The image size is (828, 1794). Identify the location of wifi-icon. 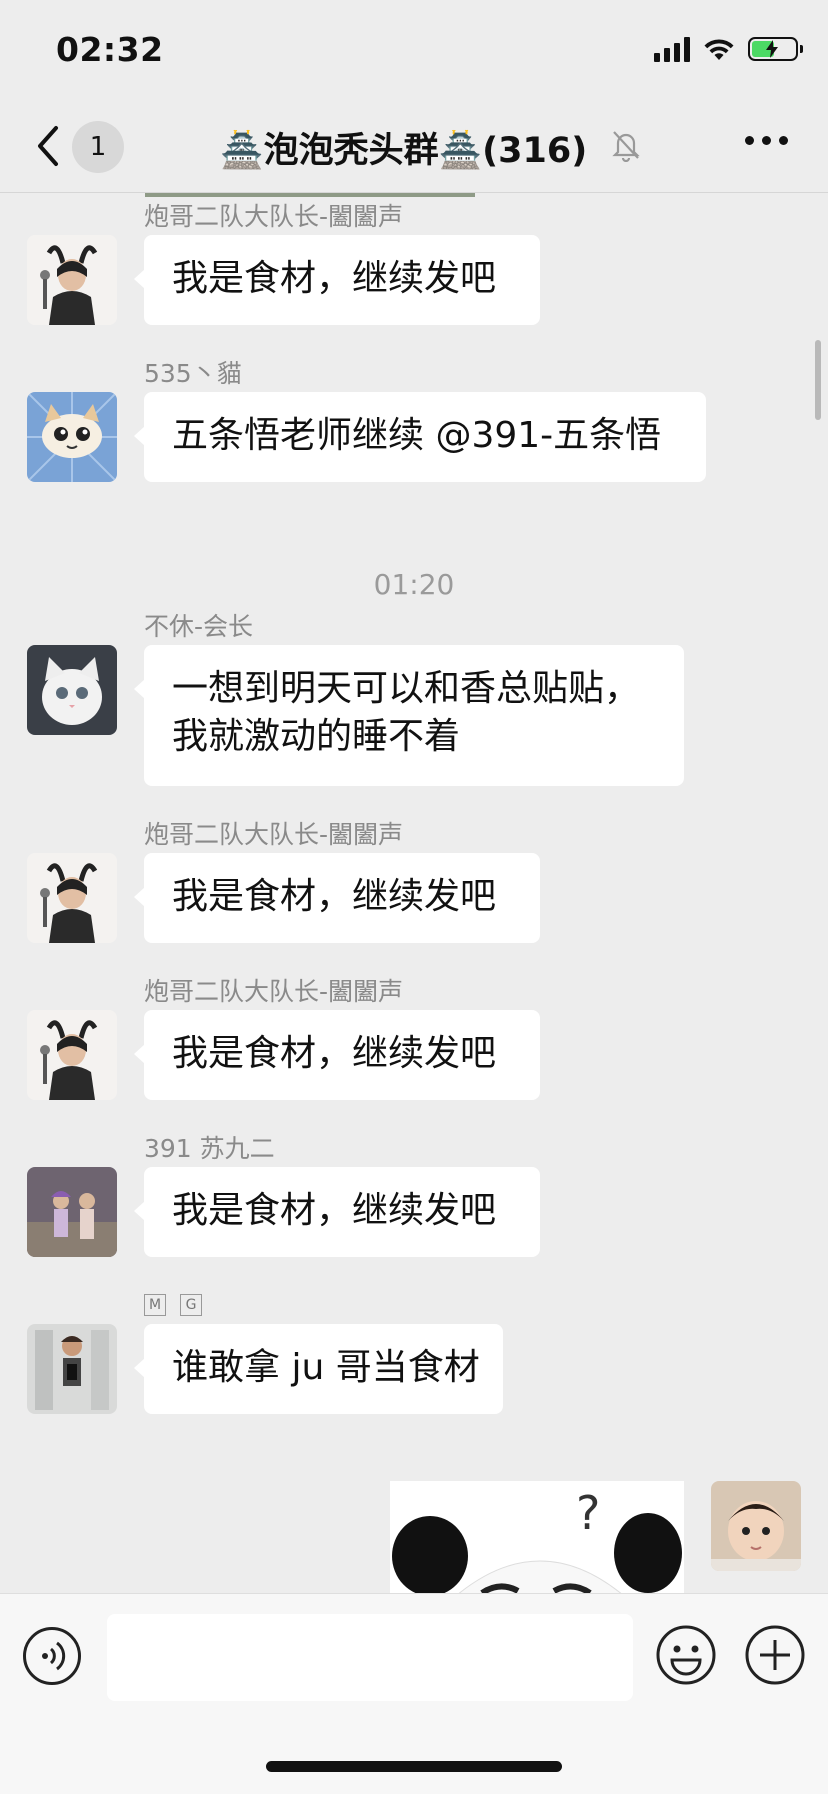
(719, 49).